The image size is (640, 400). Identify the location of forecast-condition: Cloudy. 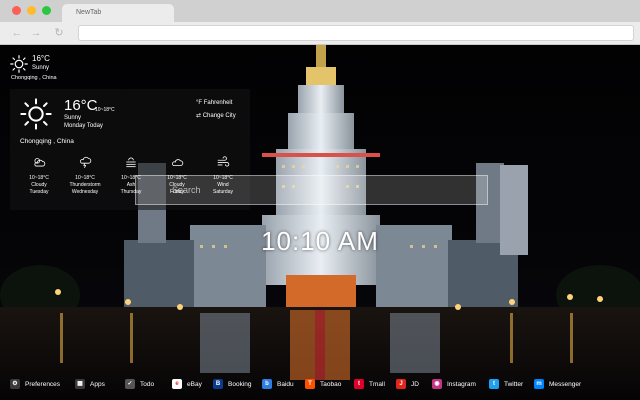
(39, 185).